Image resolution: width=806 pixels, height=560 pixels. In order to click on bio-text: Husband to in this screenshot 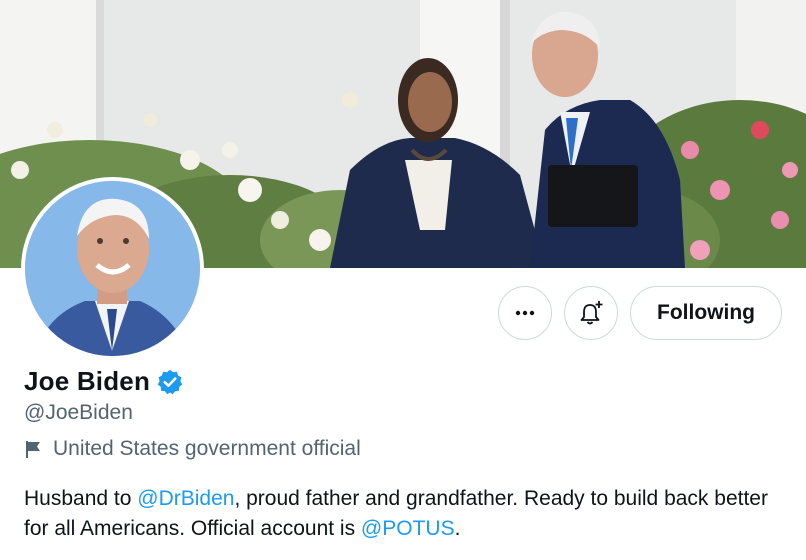, I will do `click(81, 498)`.